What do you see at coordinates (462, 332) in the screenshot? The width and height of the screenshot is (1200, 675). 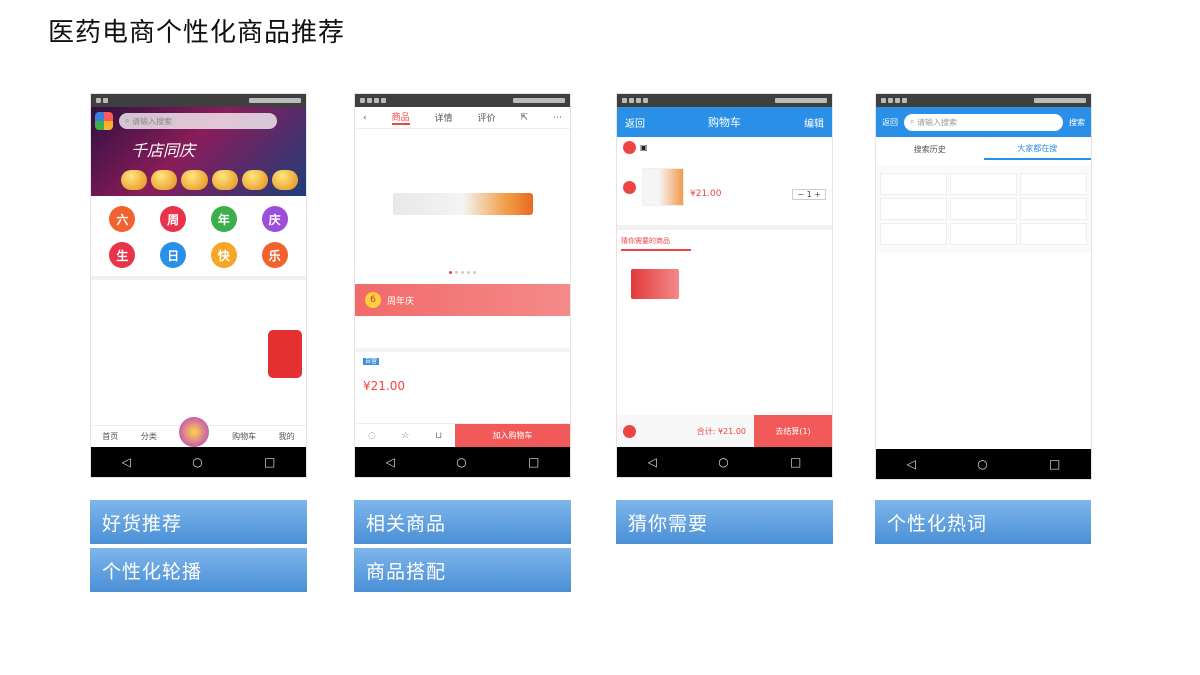 I see `promo-description` at bounding box center [462, 332].